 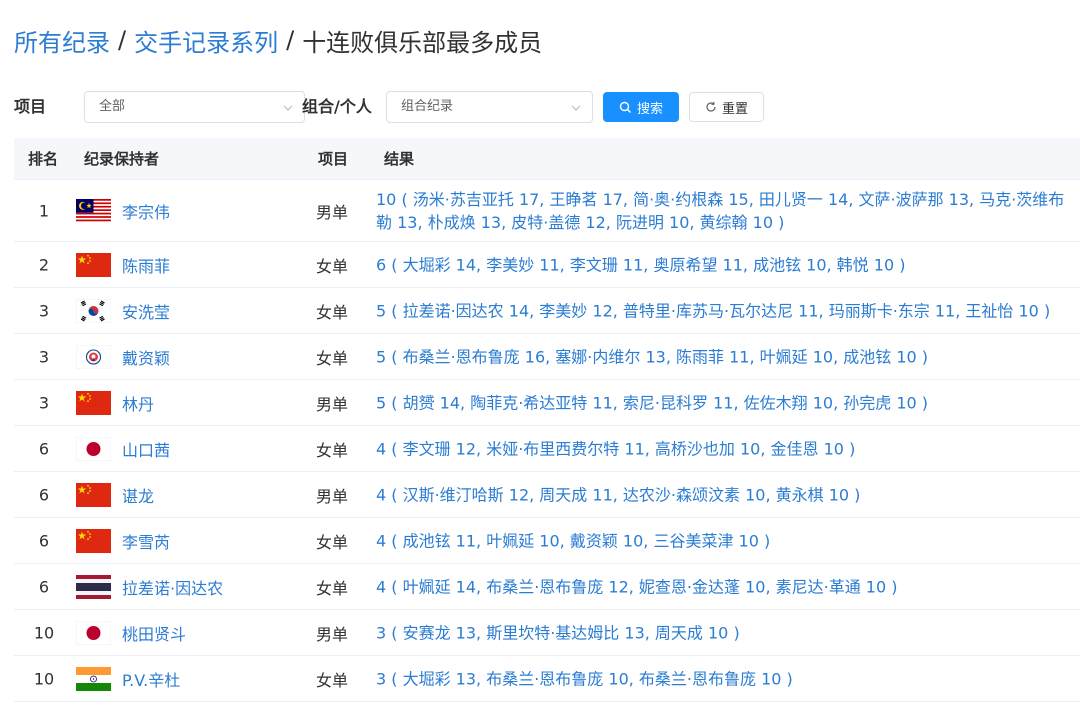 What do you see at coordinates (333, 159) in the screenshot?
I see `header-event: 项目` at bounding box center [333, 159].